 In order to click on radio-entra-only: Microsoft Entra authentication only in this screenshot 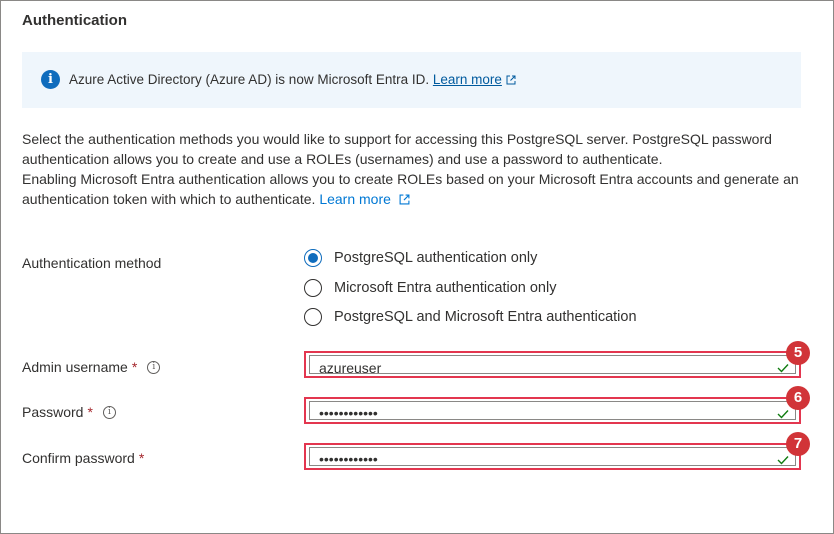, I will do `click(430, 288)`.